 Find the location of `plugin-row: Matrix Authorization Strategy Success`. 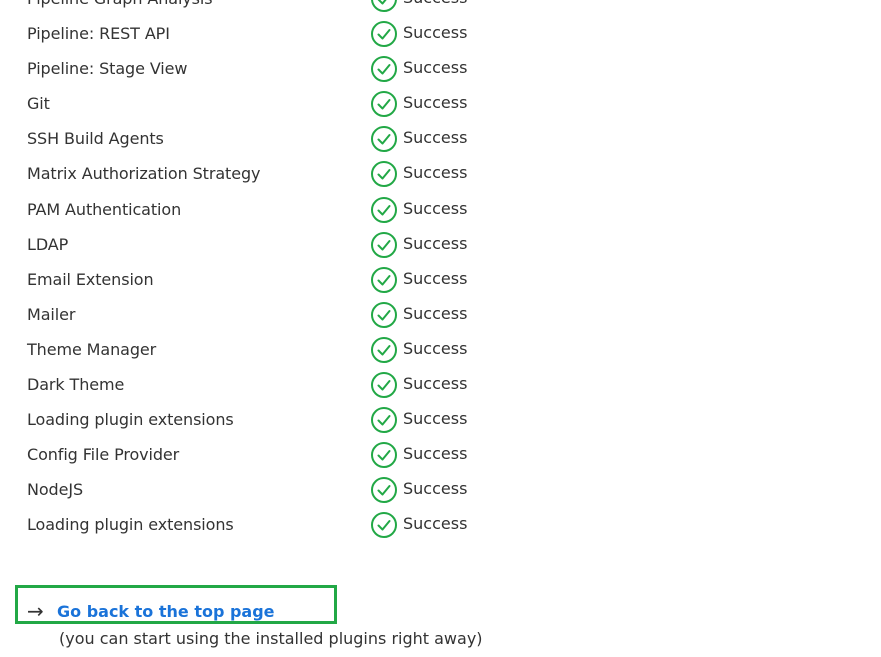

plugin-row: Matrix Authorization Strategy Success is located at coordinates (440, 174).